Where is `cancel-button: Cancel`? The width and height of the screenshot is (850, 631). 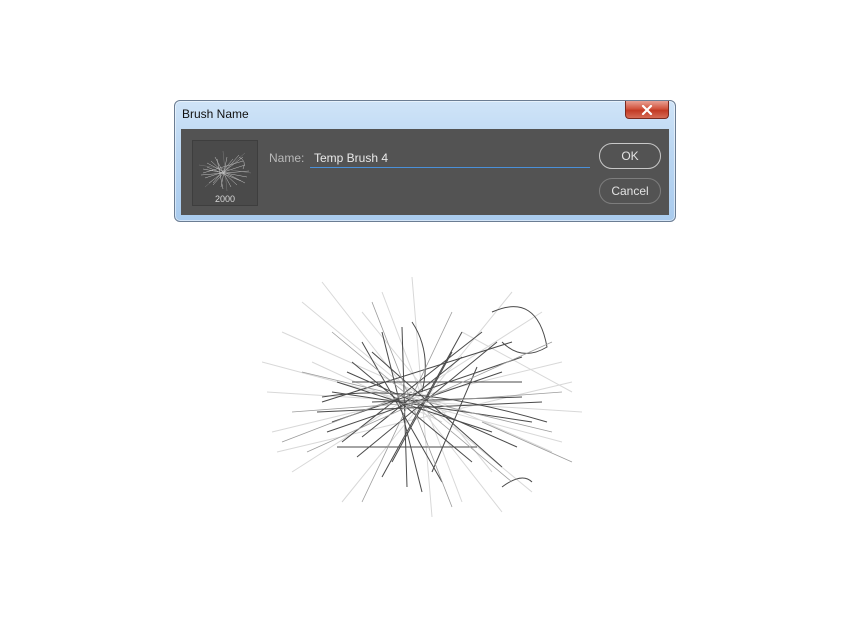 cancel-button: Cancel is located at coordinates (630, 191).